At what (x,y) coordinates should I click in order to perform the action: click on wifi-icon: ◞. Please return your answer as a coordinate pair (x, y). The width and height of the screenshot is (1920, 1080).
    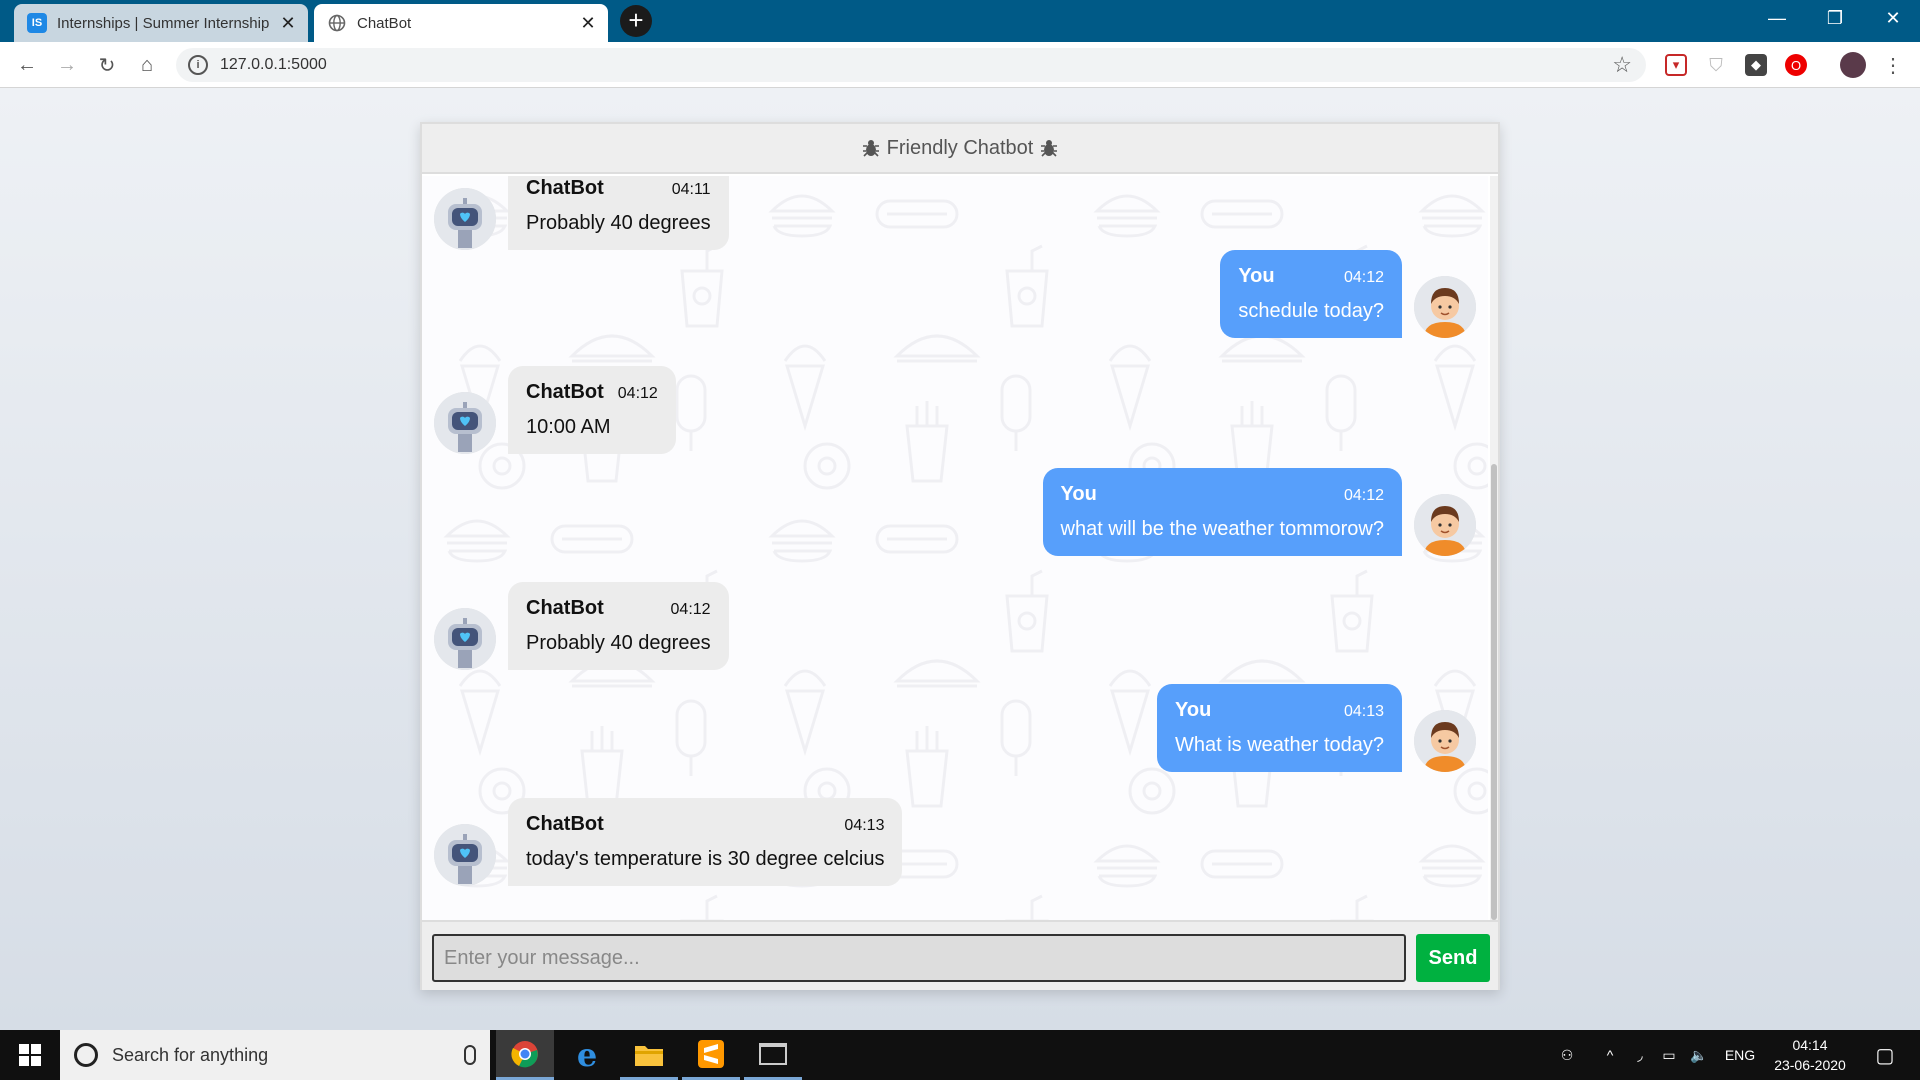
    Looking at the image, I should click on (1640, 1055).